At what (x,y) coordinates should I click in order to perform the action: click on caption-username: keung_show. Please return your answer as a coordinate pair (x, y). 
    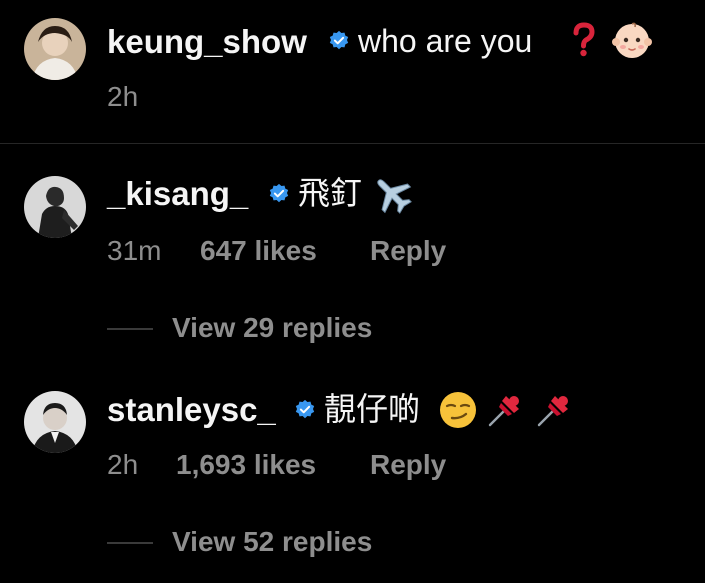
    Looking at the image, I should click on (207, 41).